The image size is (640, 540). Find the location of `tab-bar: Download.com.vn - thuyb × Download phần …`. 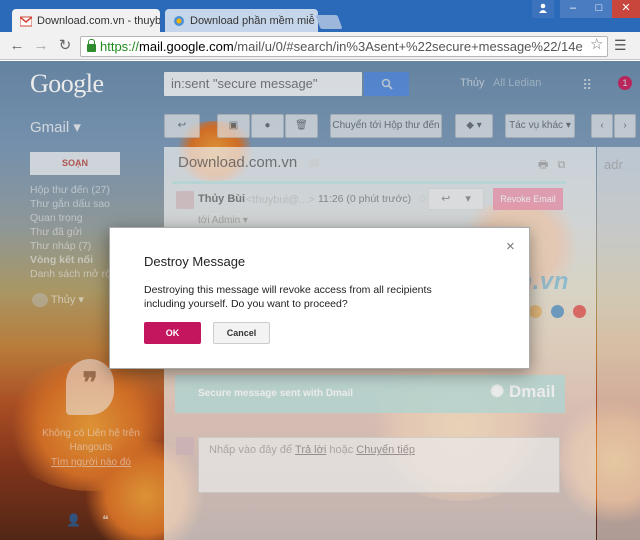

tab-bar: Download.com.vn - thuyb × Download phần … is located at coordinates (320, 16).